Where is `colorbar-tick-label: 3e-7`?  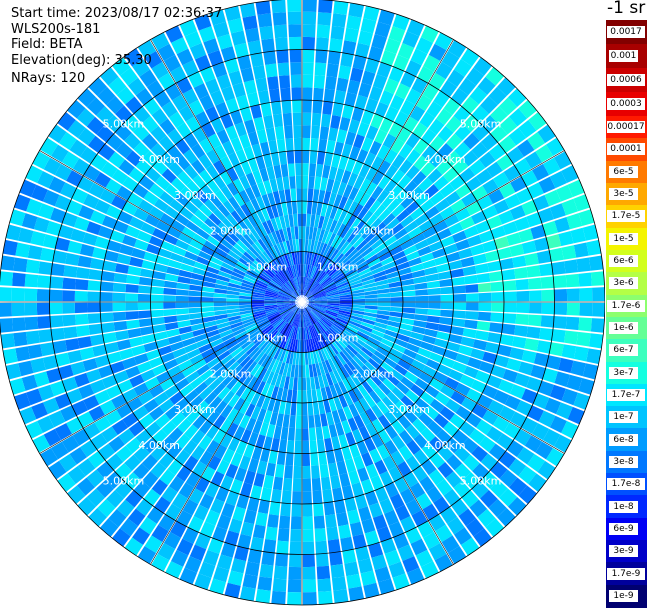
colorbar-tick-label: 3e-7 is located at coordinates (623, 372).